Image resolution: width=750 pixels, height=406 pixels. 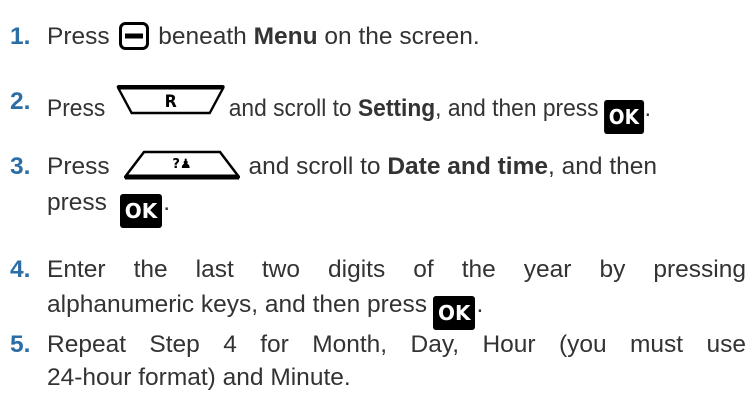 What do you see at coordinates (396, 207) in the screenshot?
I see `step-3-line-2: press OK.` at bounding box center [396, 207].